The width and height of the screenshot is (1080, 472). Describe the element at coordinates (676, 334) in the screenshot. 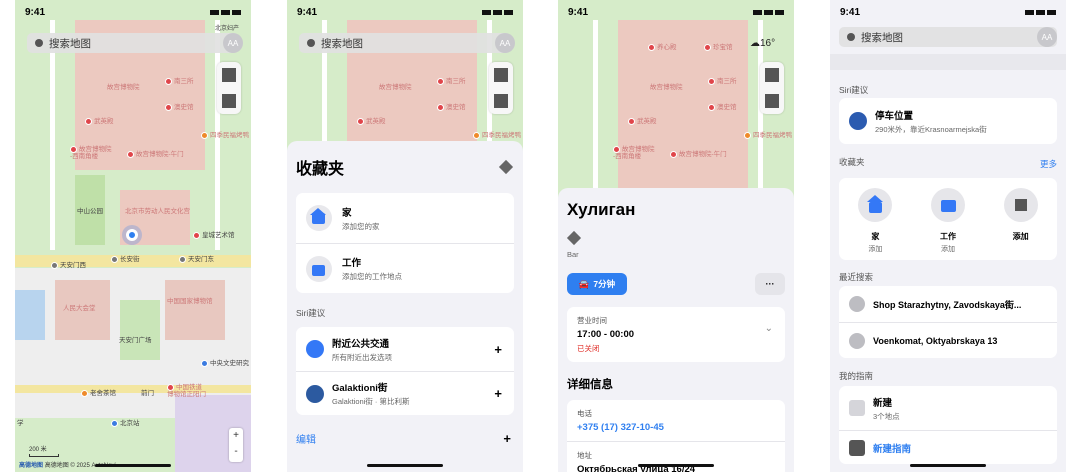

I see `hours-card: 营业时间 17:00 - 00:00 已关闭 ⌄` at that location.